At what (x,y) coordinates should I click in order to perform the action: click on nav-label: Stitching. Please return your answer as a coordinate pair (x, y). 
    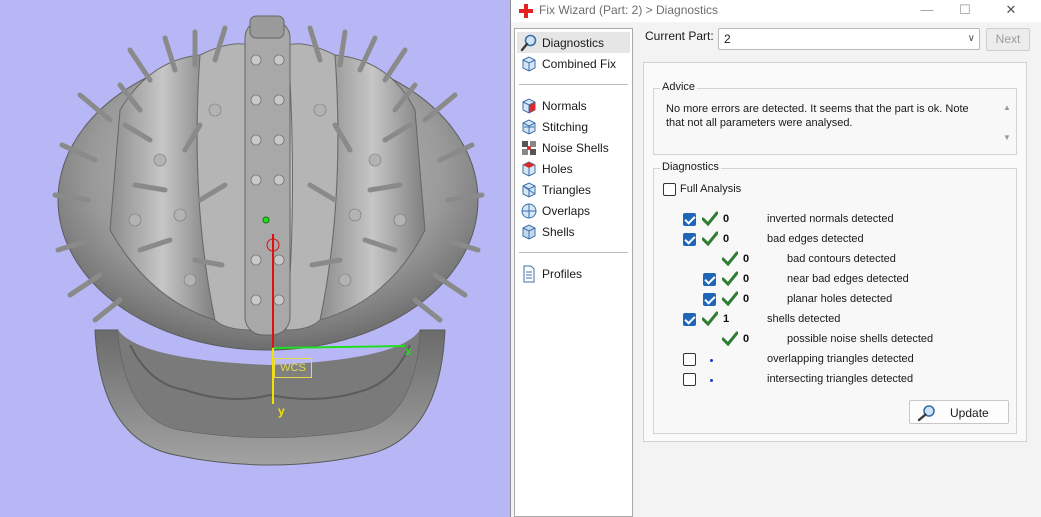
    Looking at the image, I should click on (565, 126).